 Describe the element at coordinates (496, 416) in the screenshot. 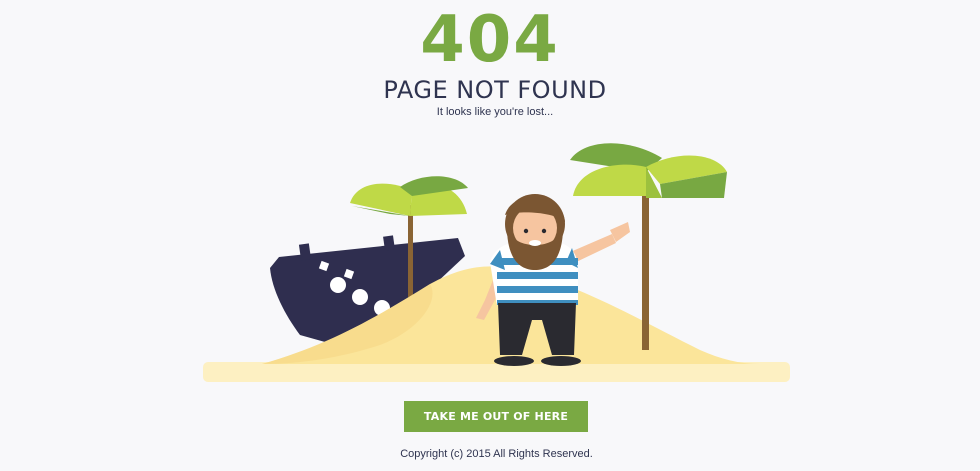

I see `take-me-out-button: TAKE ME OUT OF HERE` at that location.